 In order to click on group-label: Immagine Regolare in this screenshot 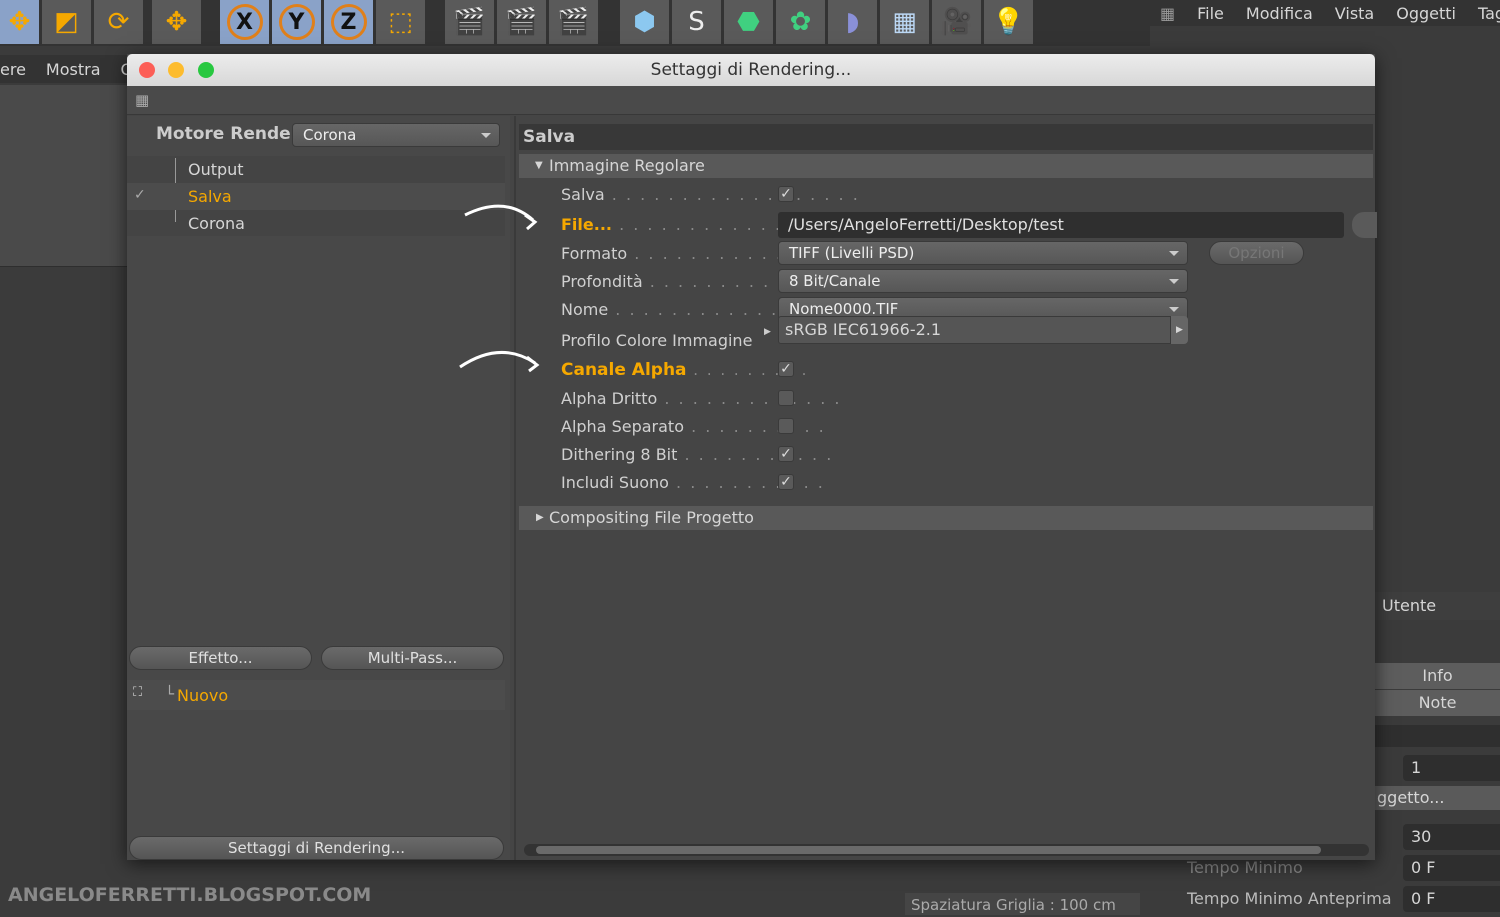, I will do `click(627, 165)`.